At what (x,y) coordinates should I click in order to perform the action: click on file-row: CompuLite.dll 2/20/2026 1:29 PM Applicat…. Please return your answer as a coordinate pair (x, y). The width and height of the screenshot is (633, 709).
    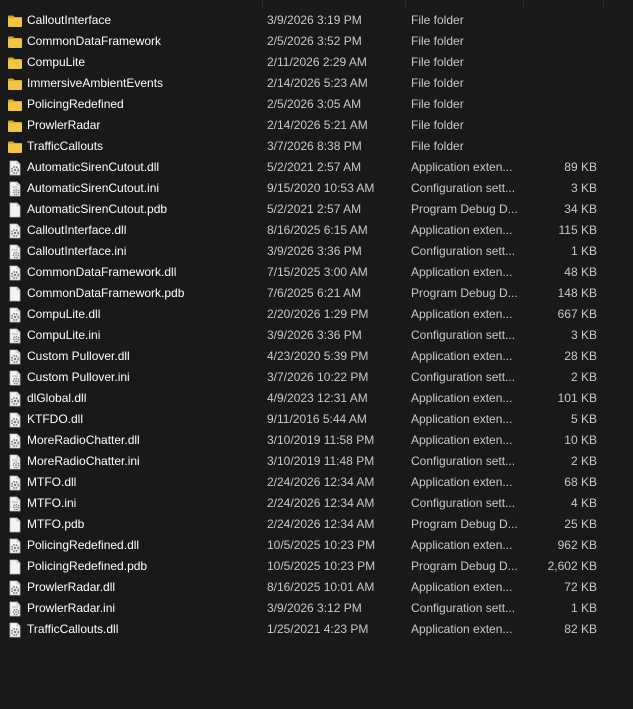
    Looking at the image, I should click on (316, 314).